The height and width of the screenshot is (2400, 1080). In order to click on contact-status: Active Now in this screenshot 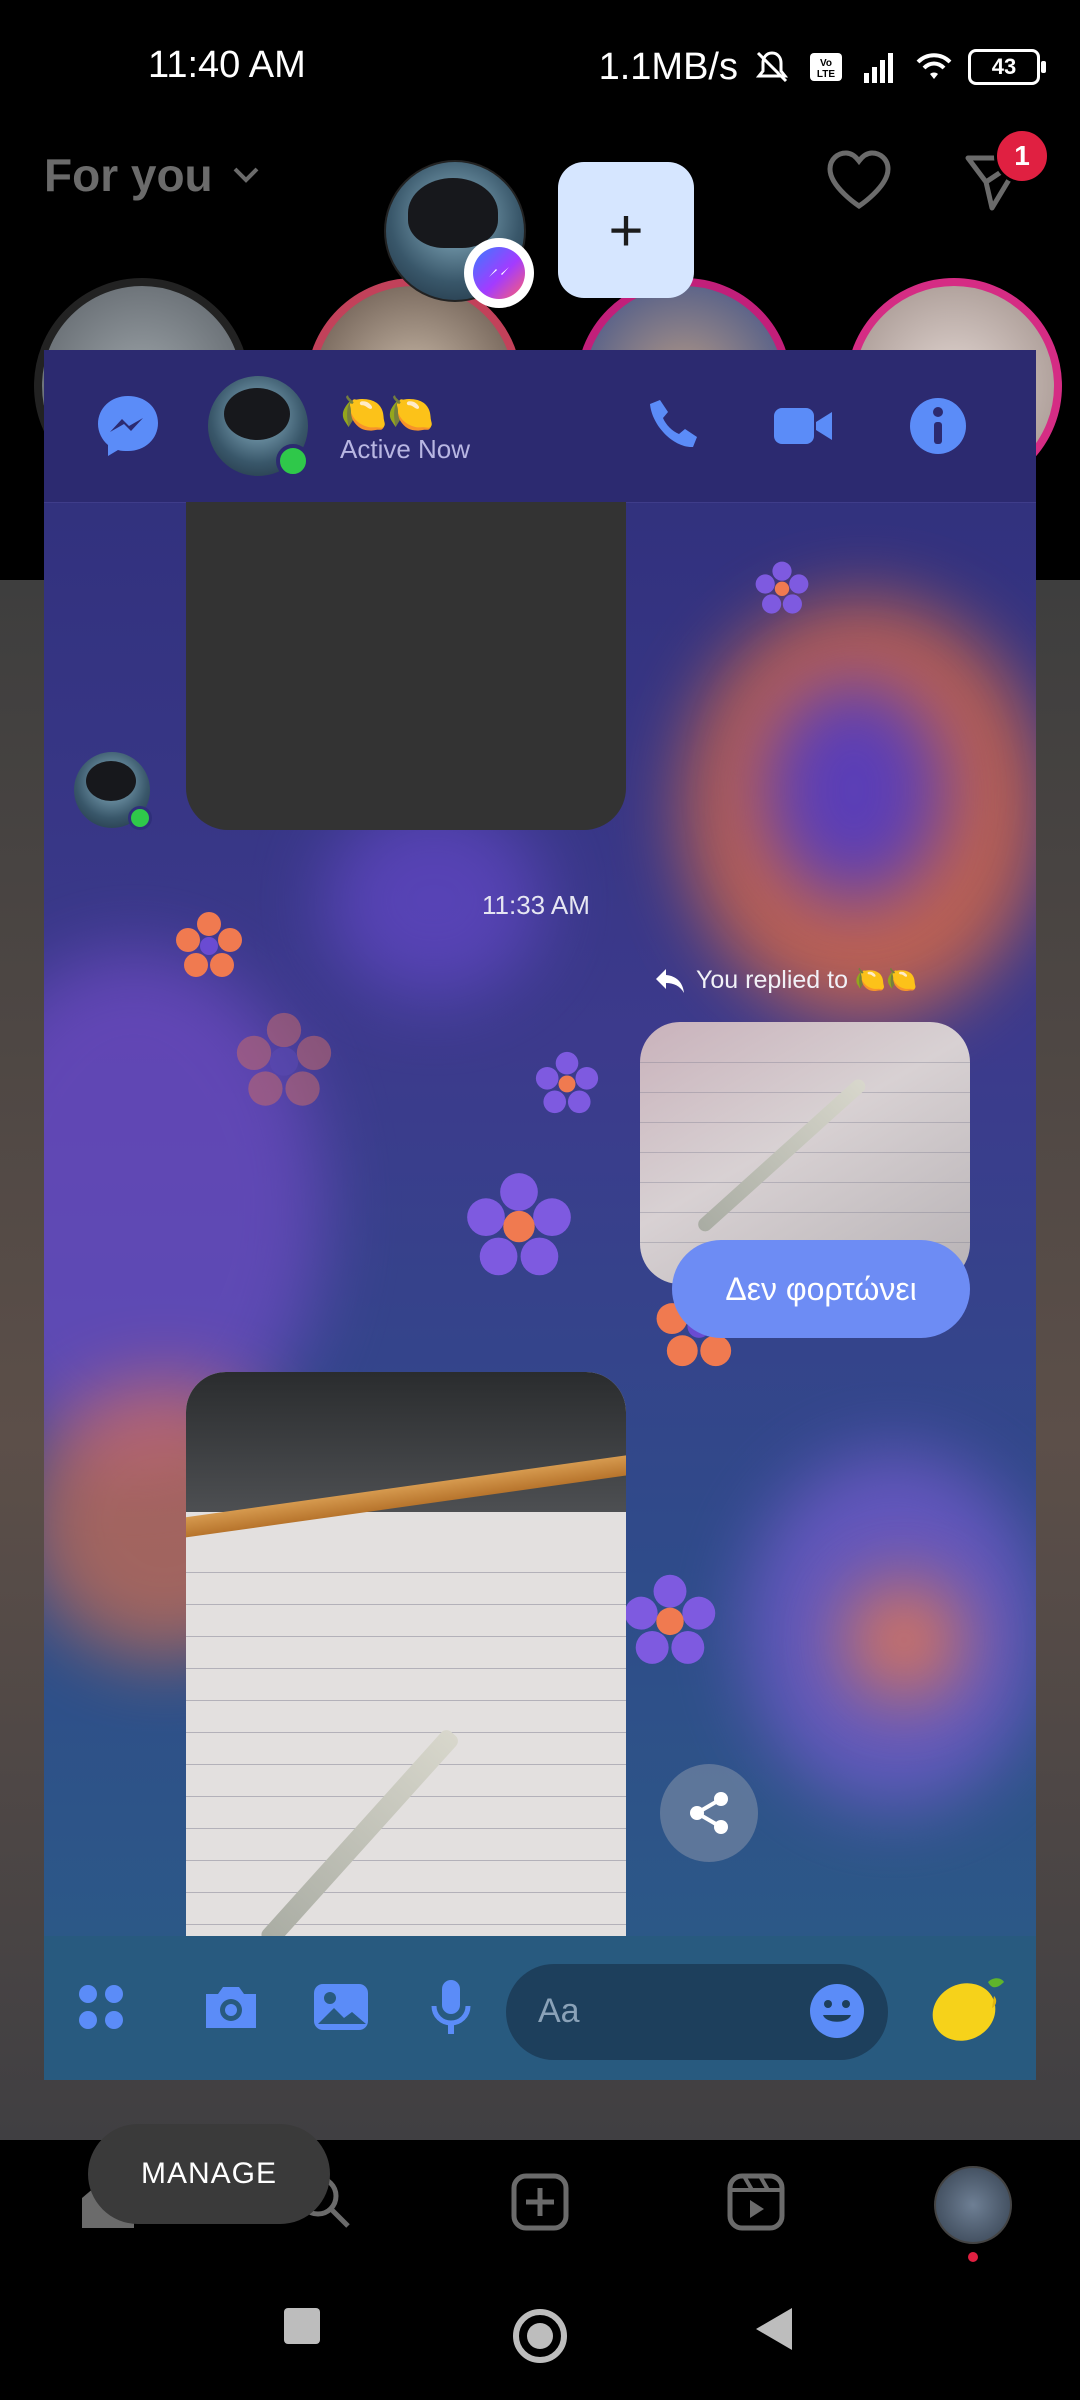, I will do `click(405, 449)`.